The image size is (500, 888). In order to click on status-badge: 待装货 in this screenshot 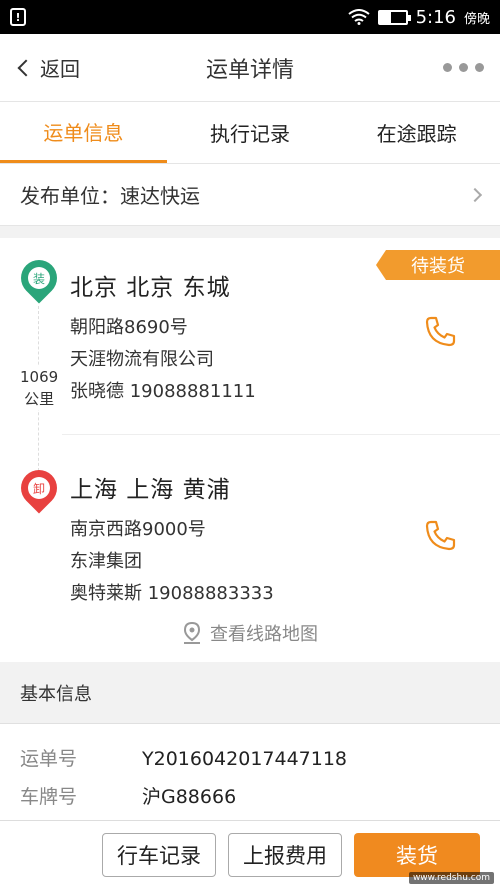, I will do `click(438, 265)`.